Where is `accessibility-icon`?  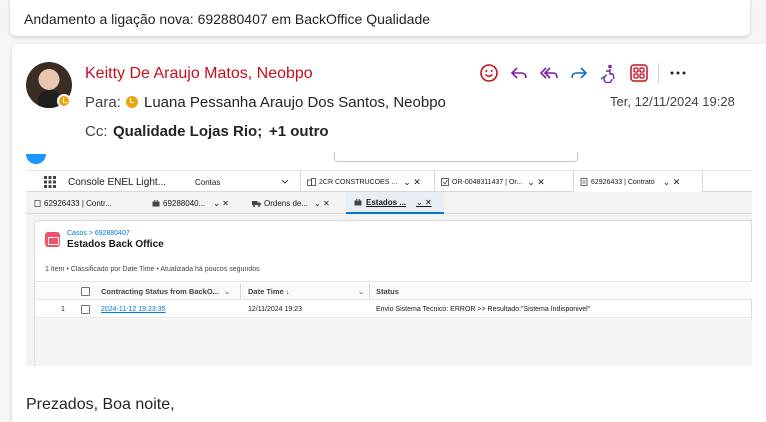 accessibility-icon is located at coordinates (607, 73).